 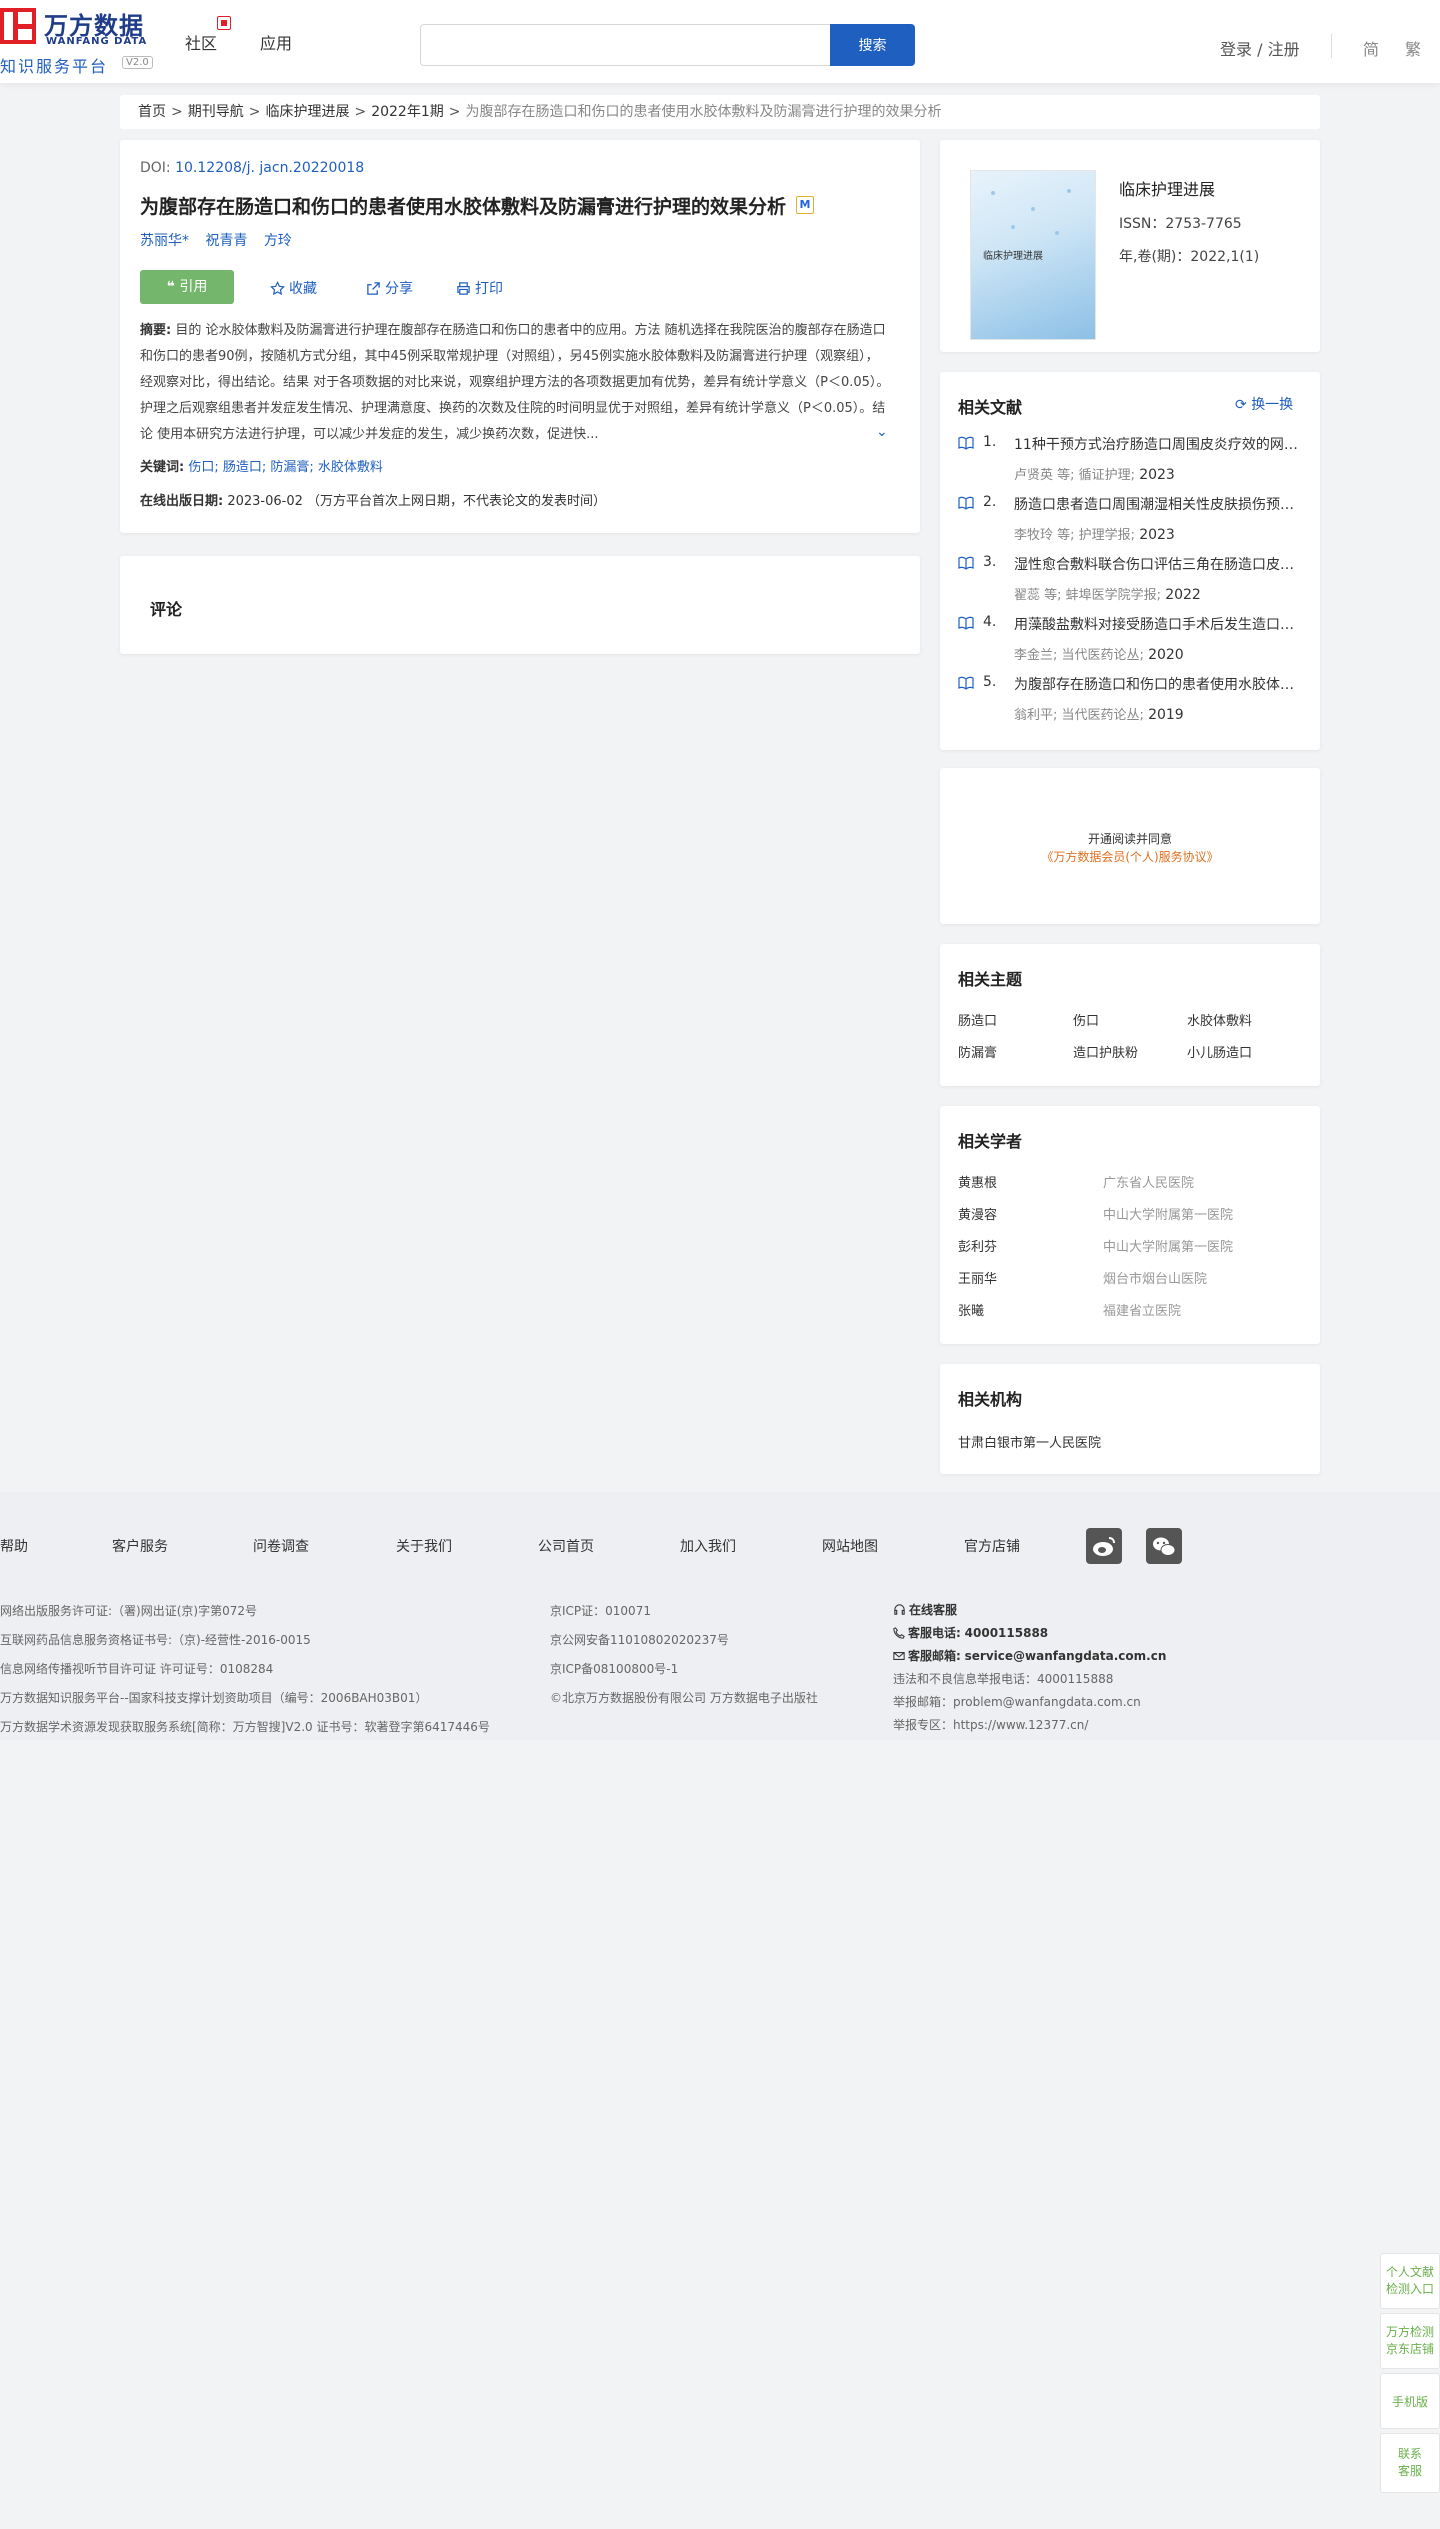 I want to click on author-link: 方玲, so click(x=278, y=241).